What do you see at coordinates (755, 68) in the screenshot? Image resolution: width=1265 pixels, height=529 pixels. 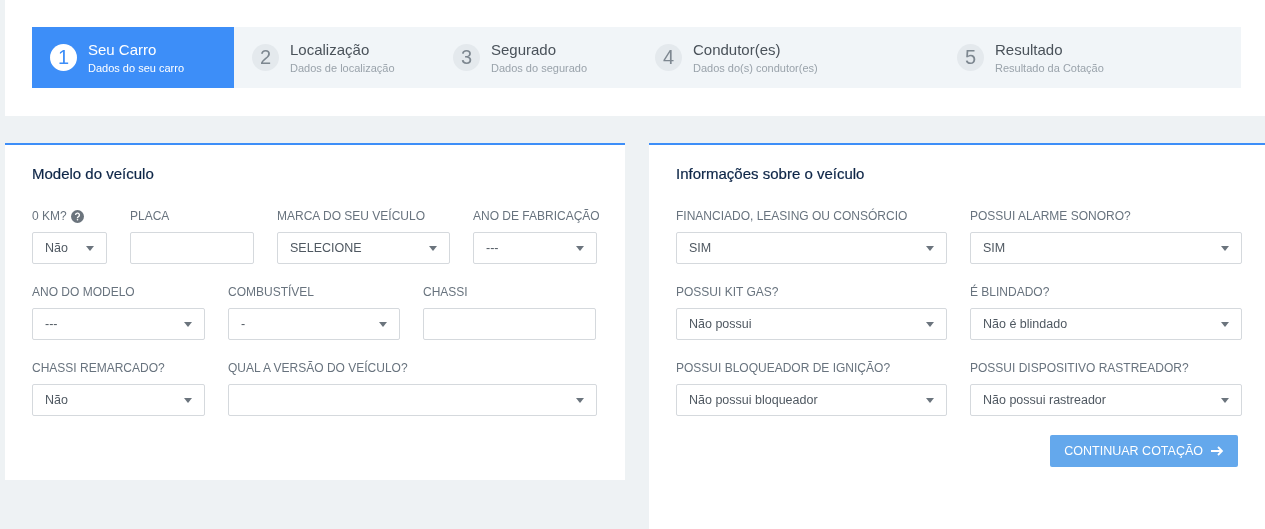 I see `step-subtitle: Dados do(s) condutor(es)` at bounding box center [755, 68].